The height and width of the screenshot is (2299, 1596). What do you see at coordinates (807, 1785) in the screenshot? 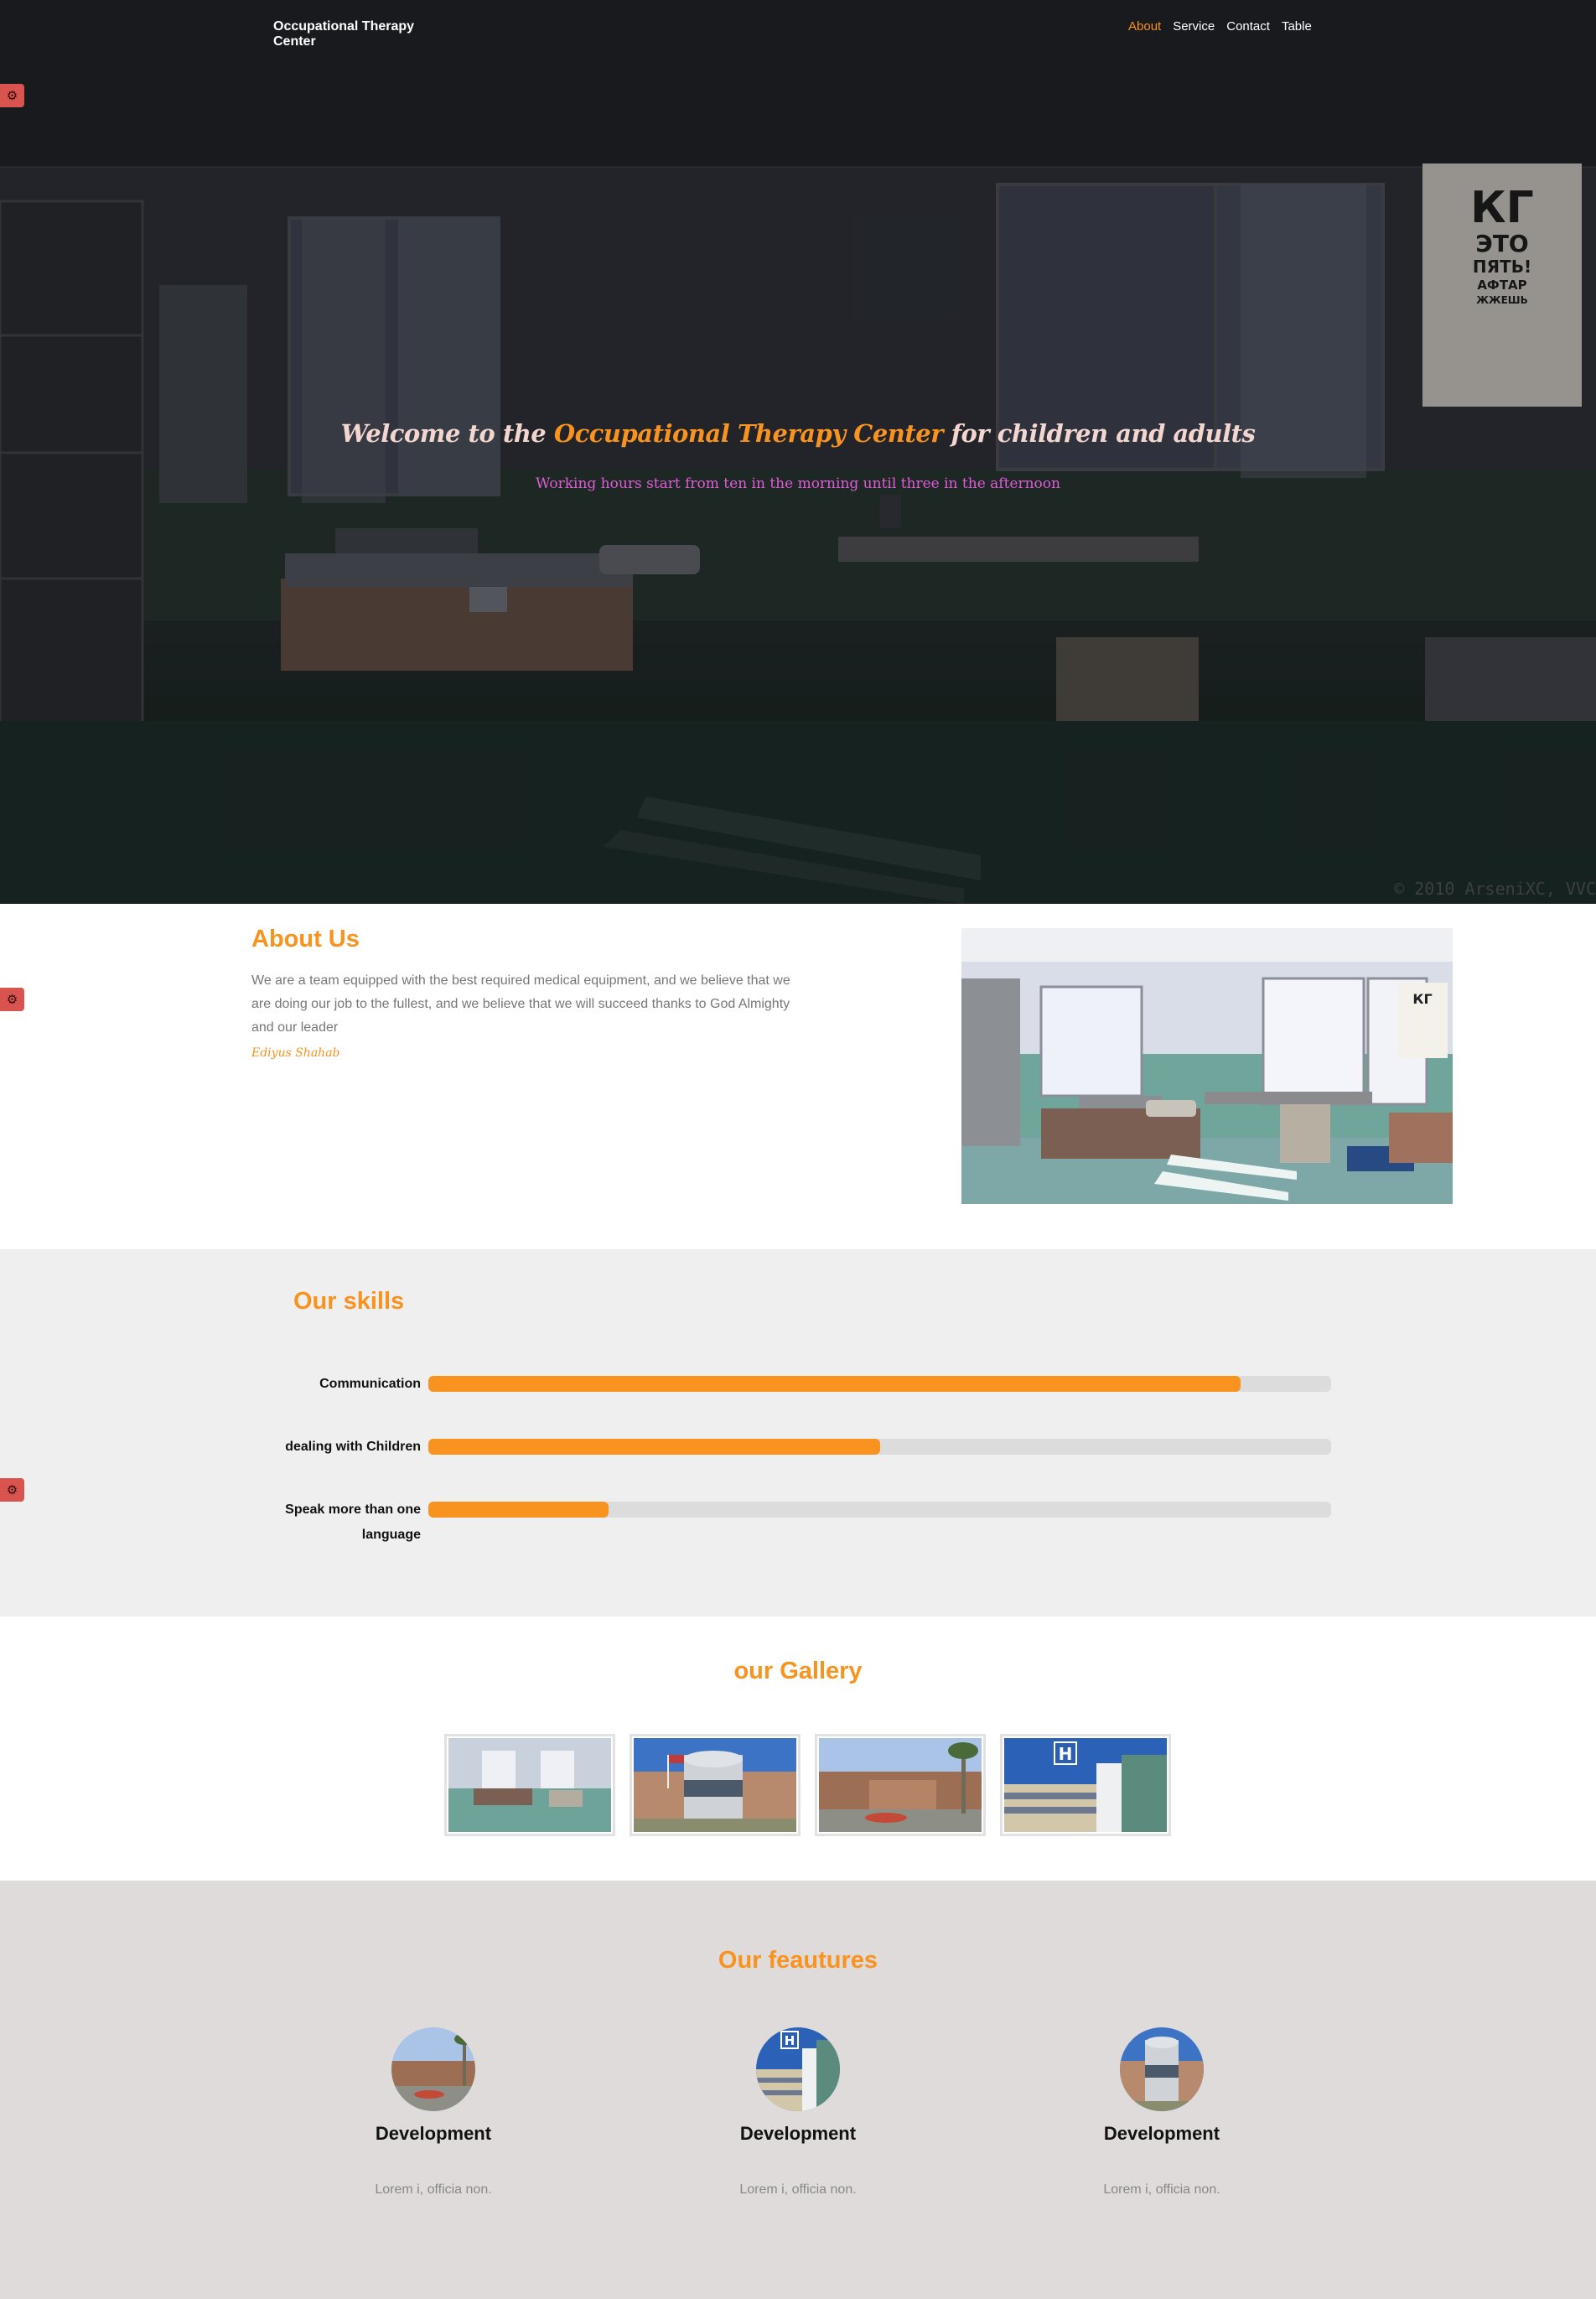
I see `gallery-thumbnails: H` at bounding box center [807, 1785].